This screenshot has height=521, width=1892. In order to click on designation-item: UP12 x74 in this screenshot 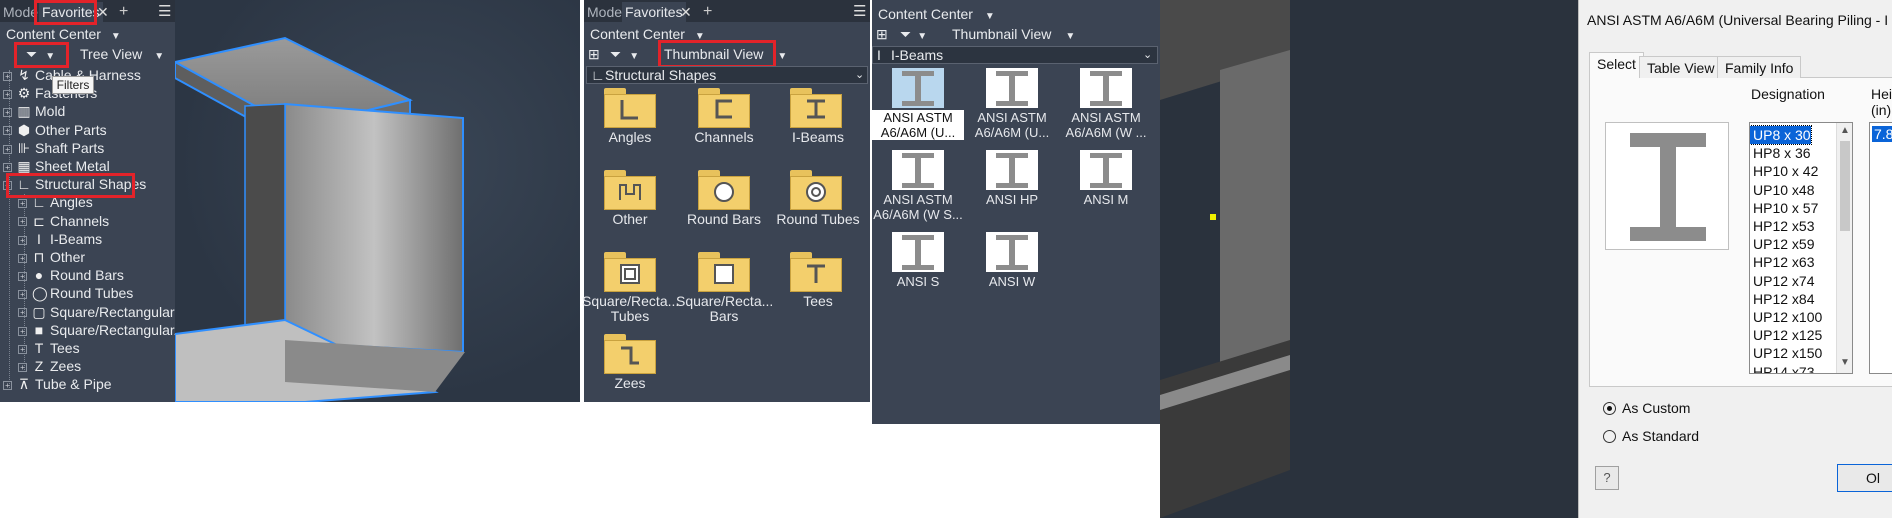, I will do `click(1782, 281)`.